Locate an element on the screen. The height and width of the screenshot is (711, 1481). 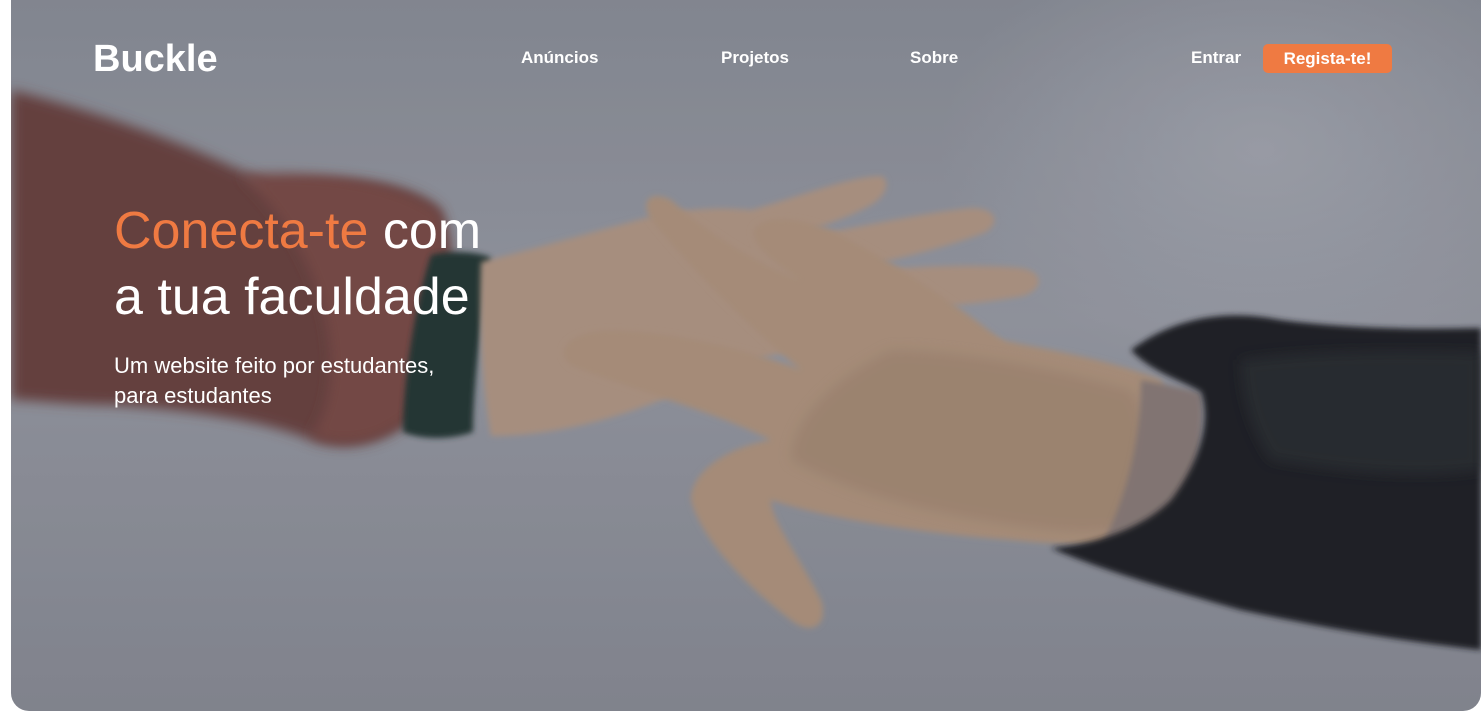
hero-subtitle-line2: para estudantes is located at coordinates (193, 395).